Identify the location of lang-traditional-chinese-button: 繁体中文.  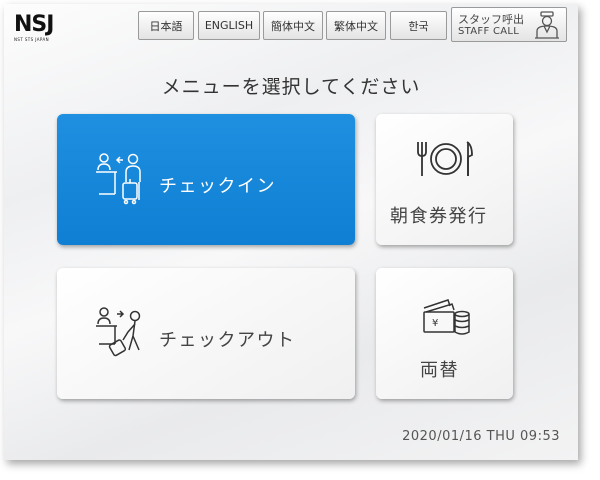
(356, 25).